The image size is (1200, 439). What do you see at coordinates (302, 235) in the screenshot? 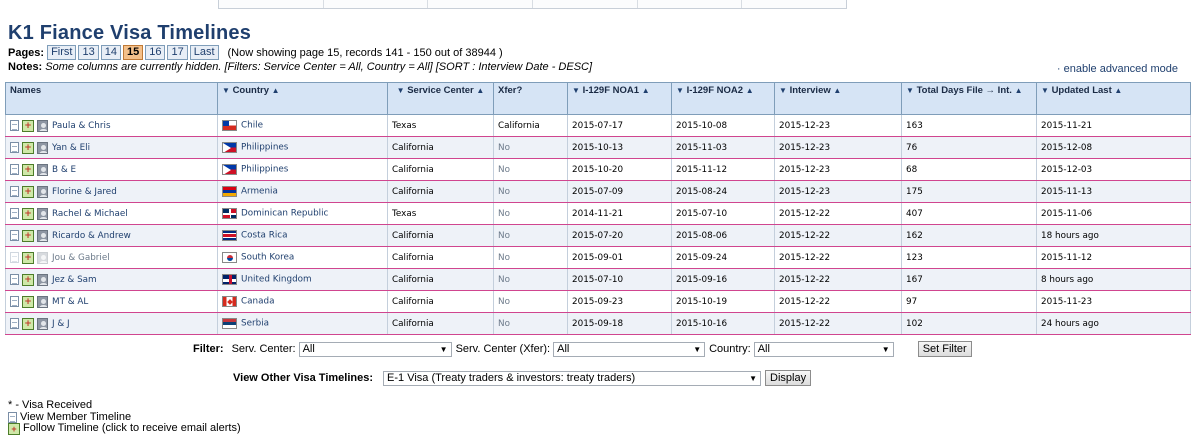
I see `cell-country: Costa Rica` at bounding box center [302, 235].